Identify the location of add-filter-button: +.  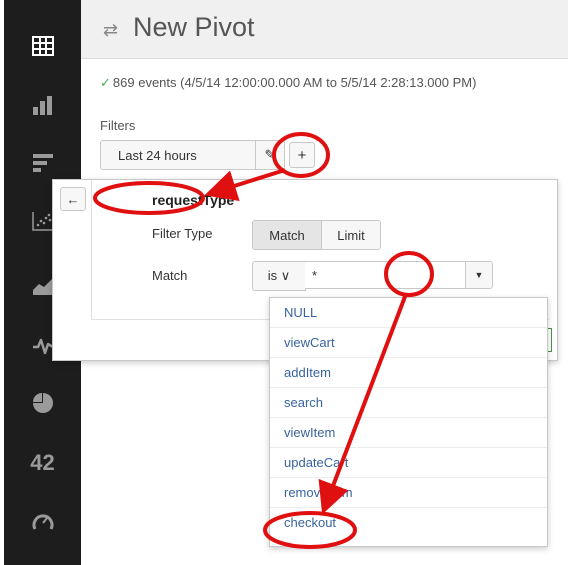
(302, 155).